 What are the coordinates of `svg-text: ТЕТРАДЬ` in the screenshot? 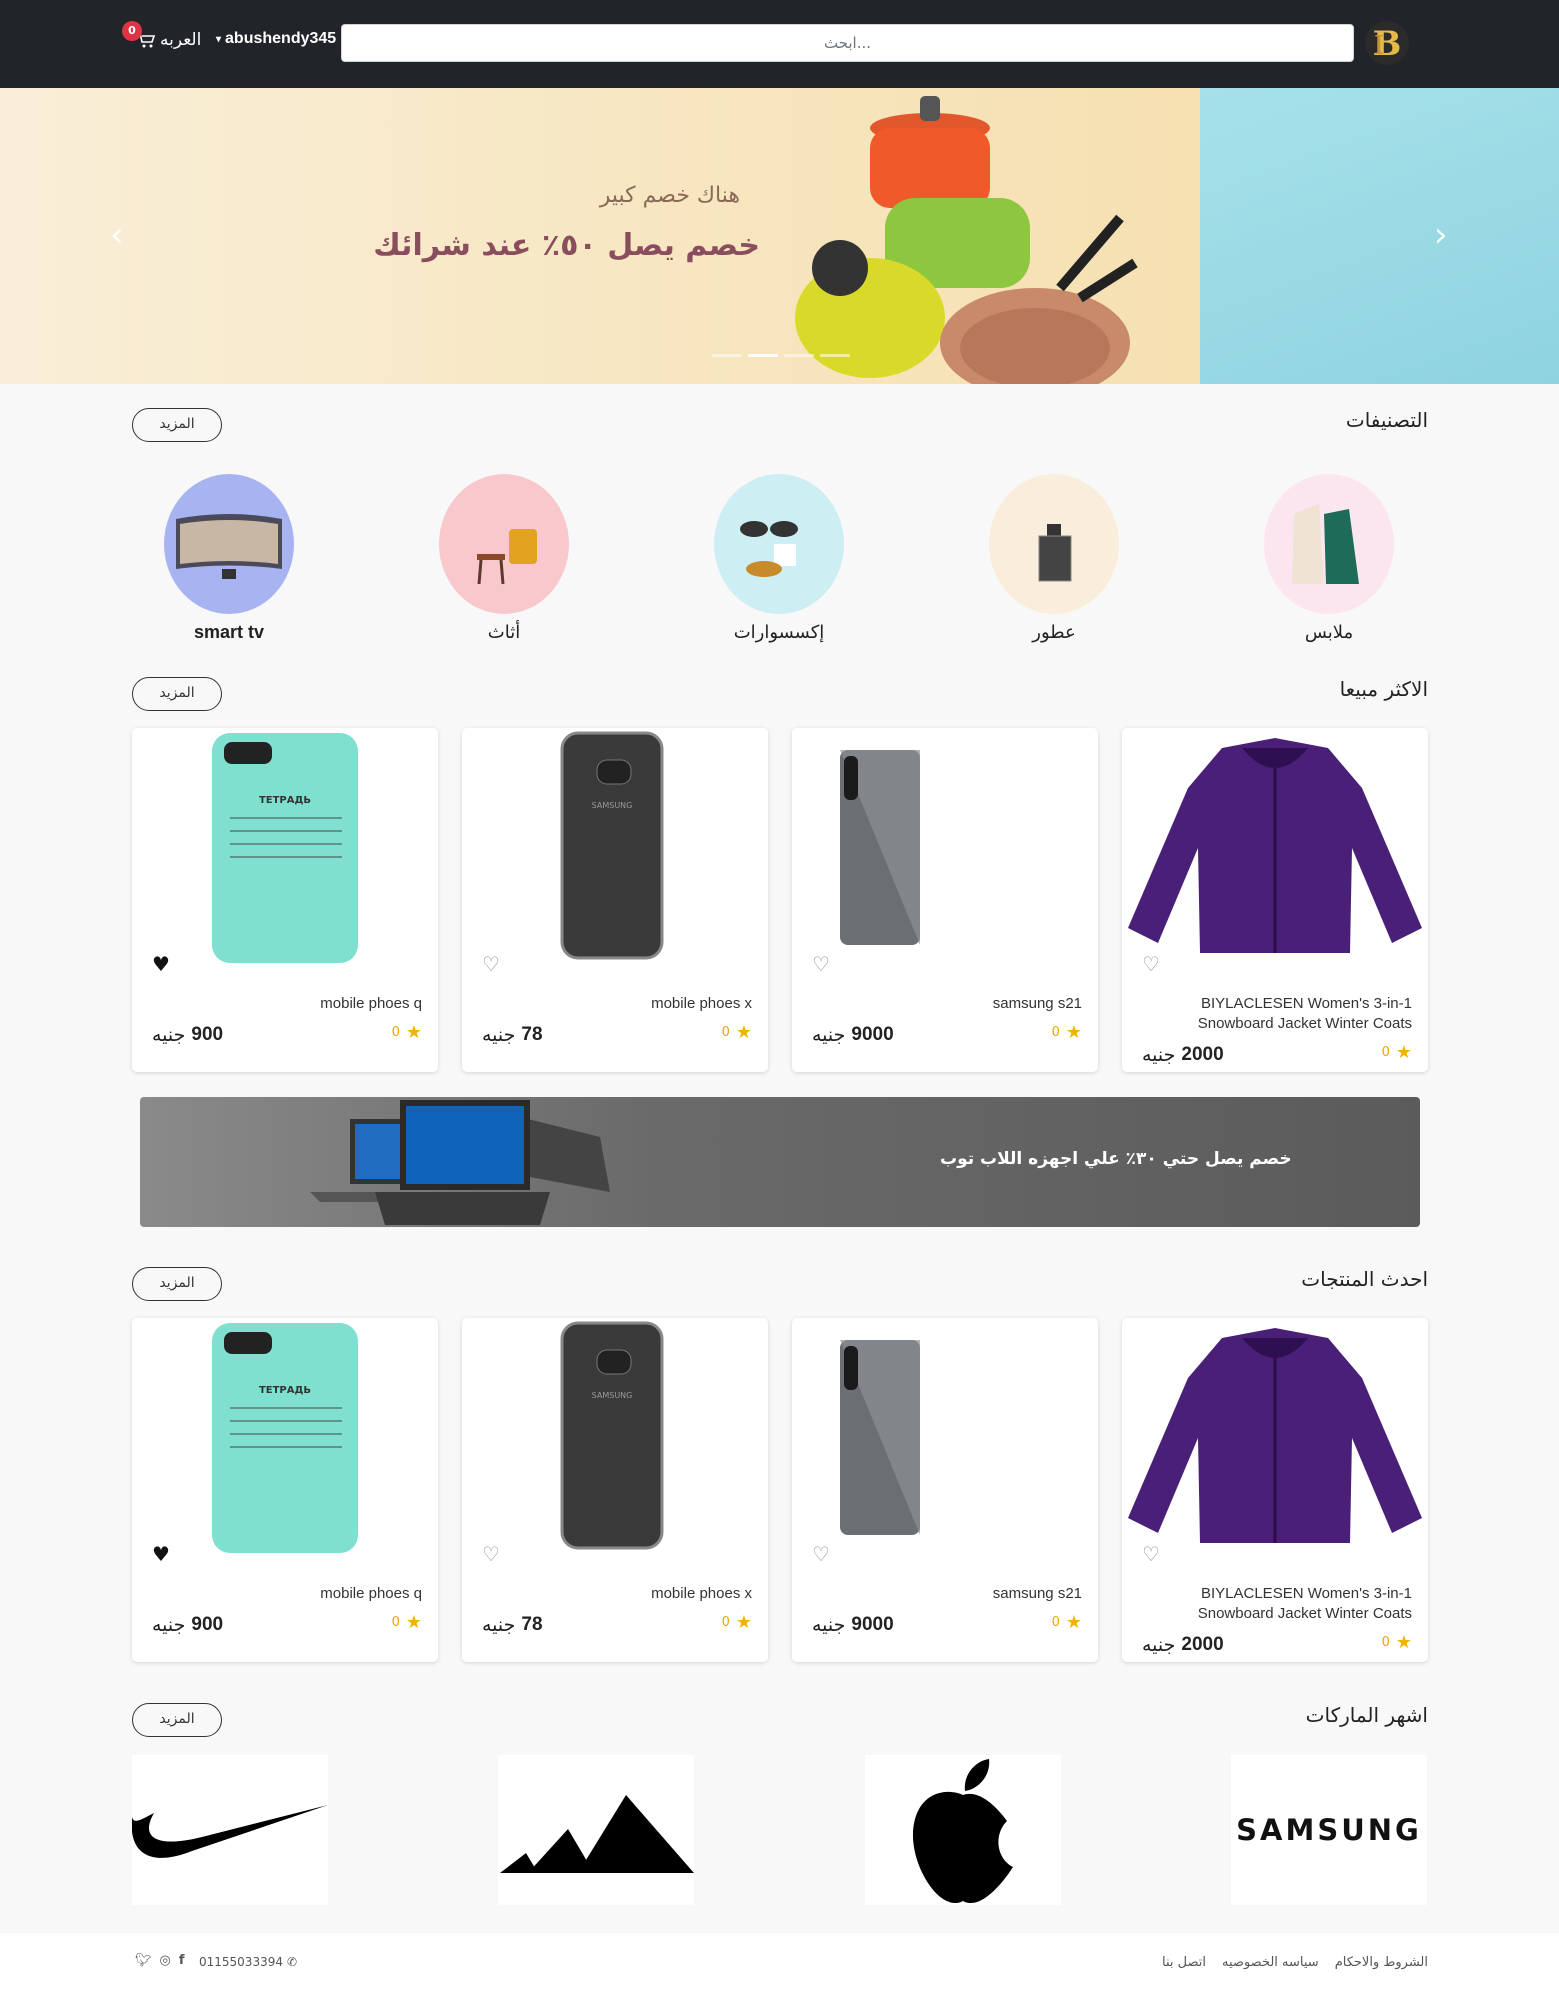 It's located at (285, 1390).